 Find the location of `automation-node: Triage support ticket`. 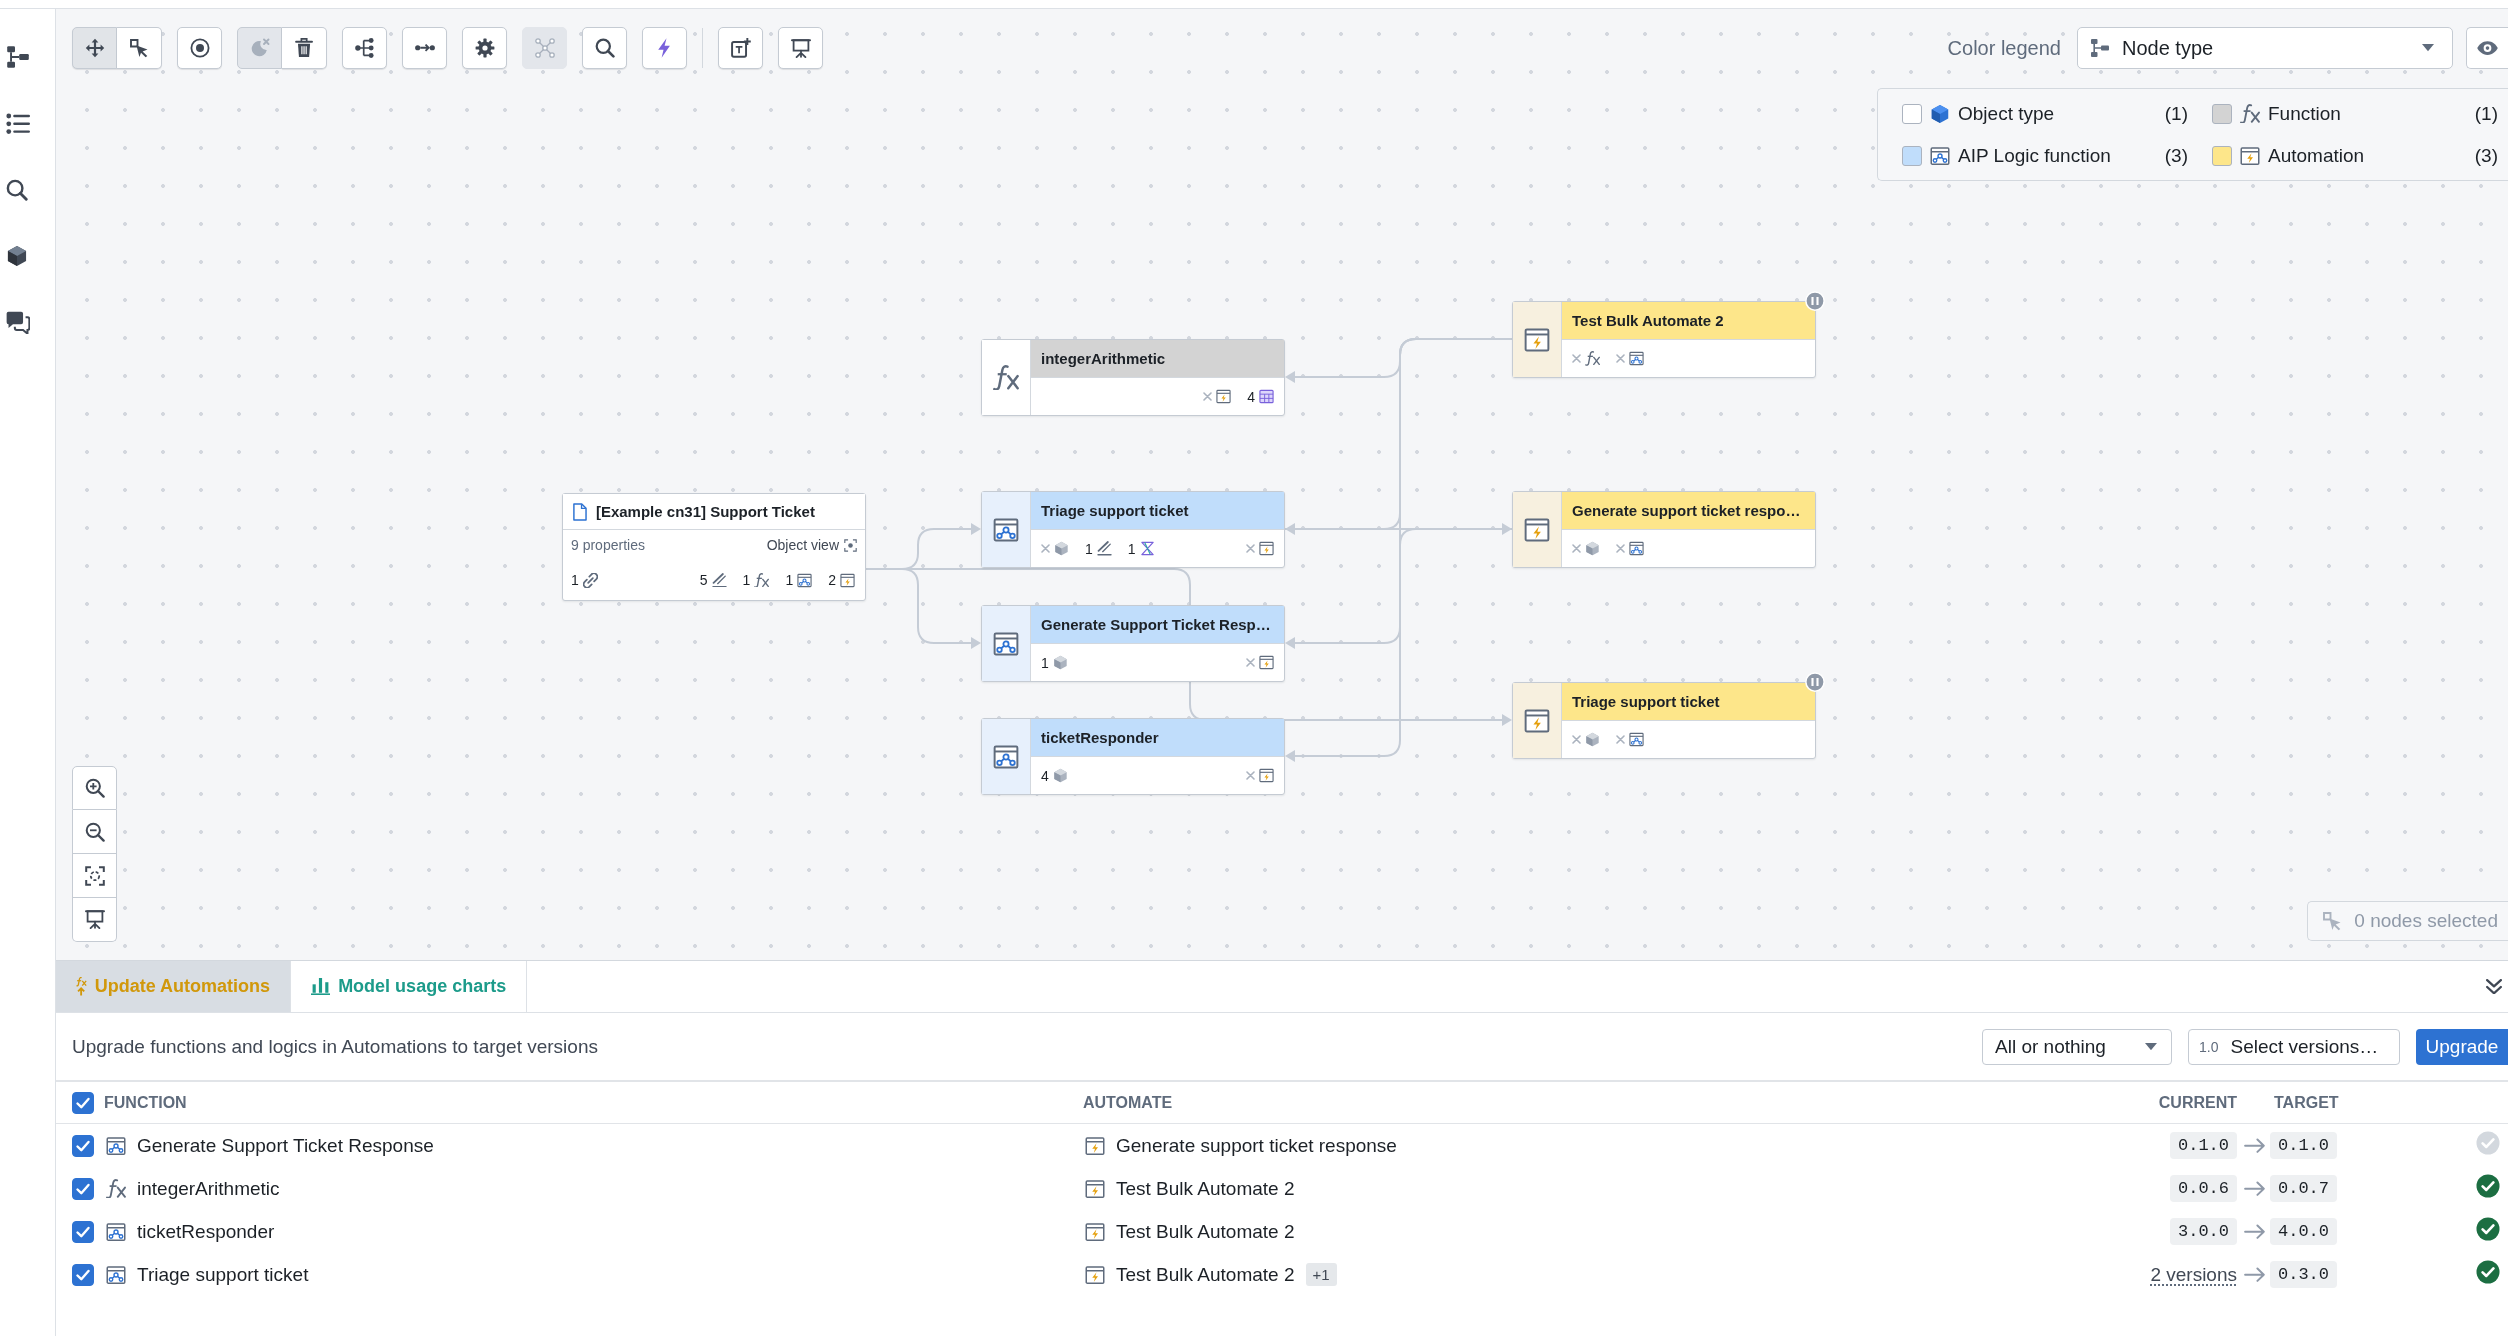

automation-node: Triage support ticket is located at coordinates (1664, 720).